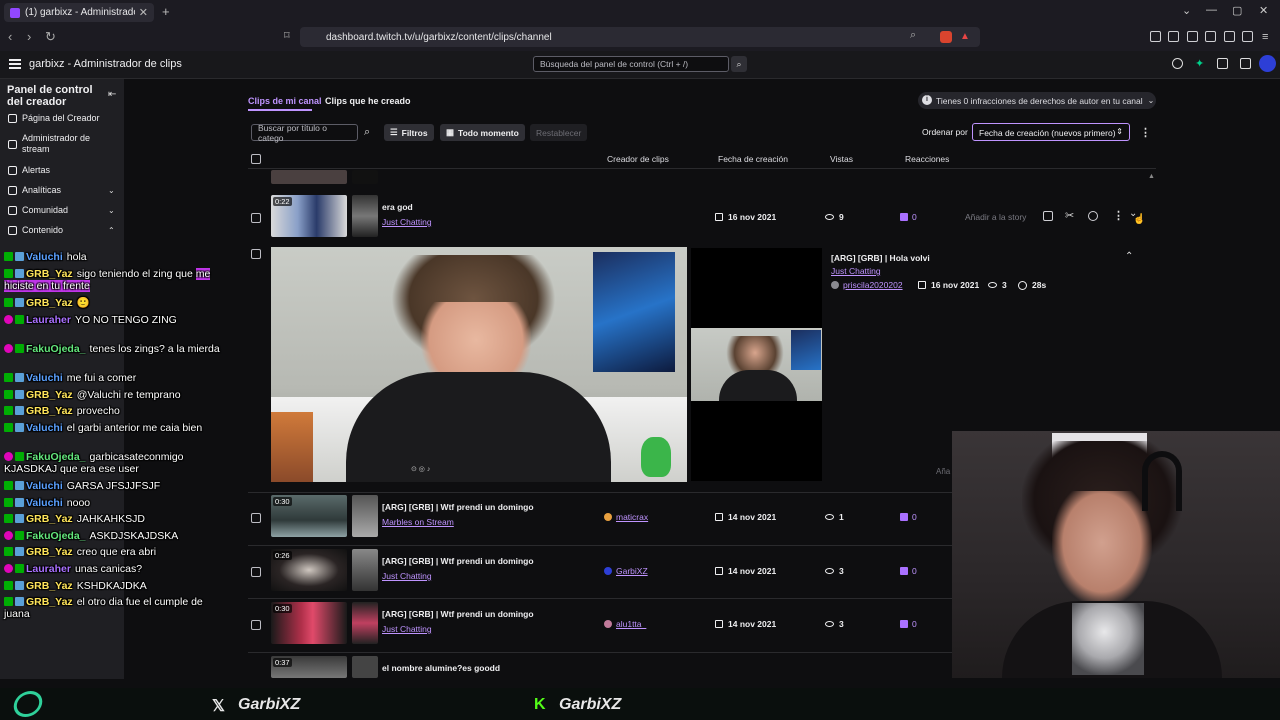 The image size is (1280, 720). What do you see at coordinates (946, 37) in the screenshot?
I see `brave-shield-icon` at bounding box center [946, 37].